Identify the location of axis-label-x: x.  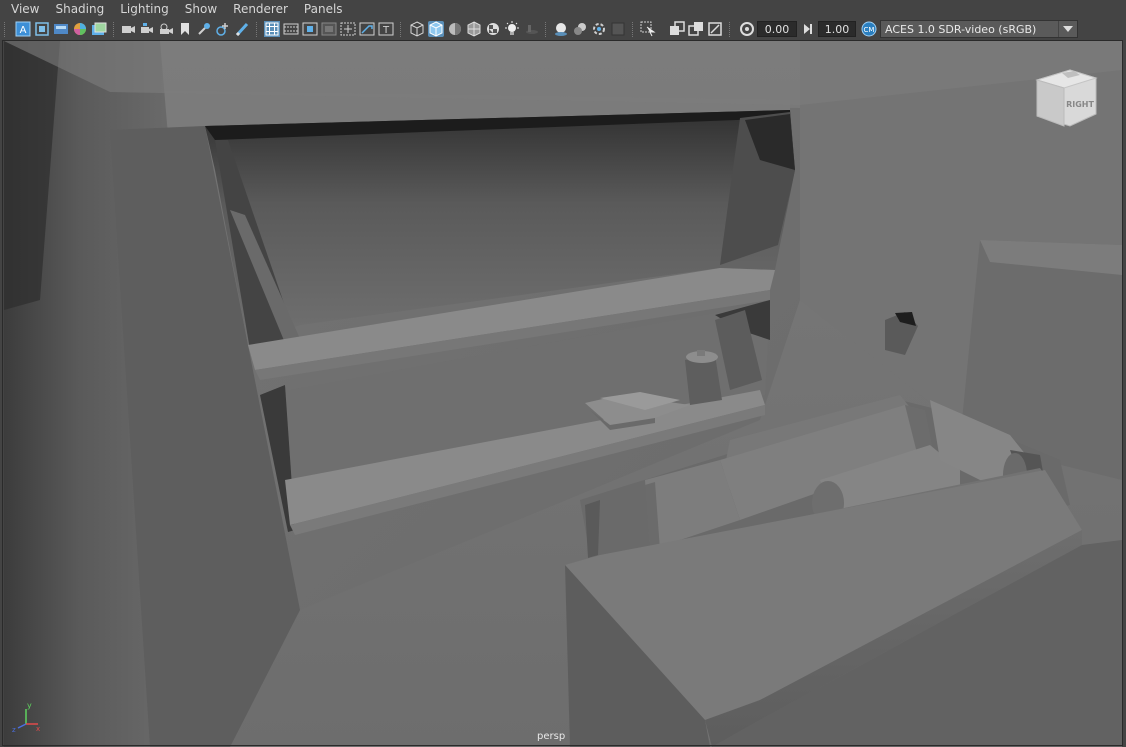
(38, 729).